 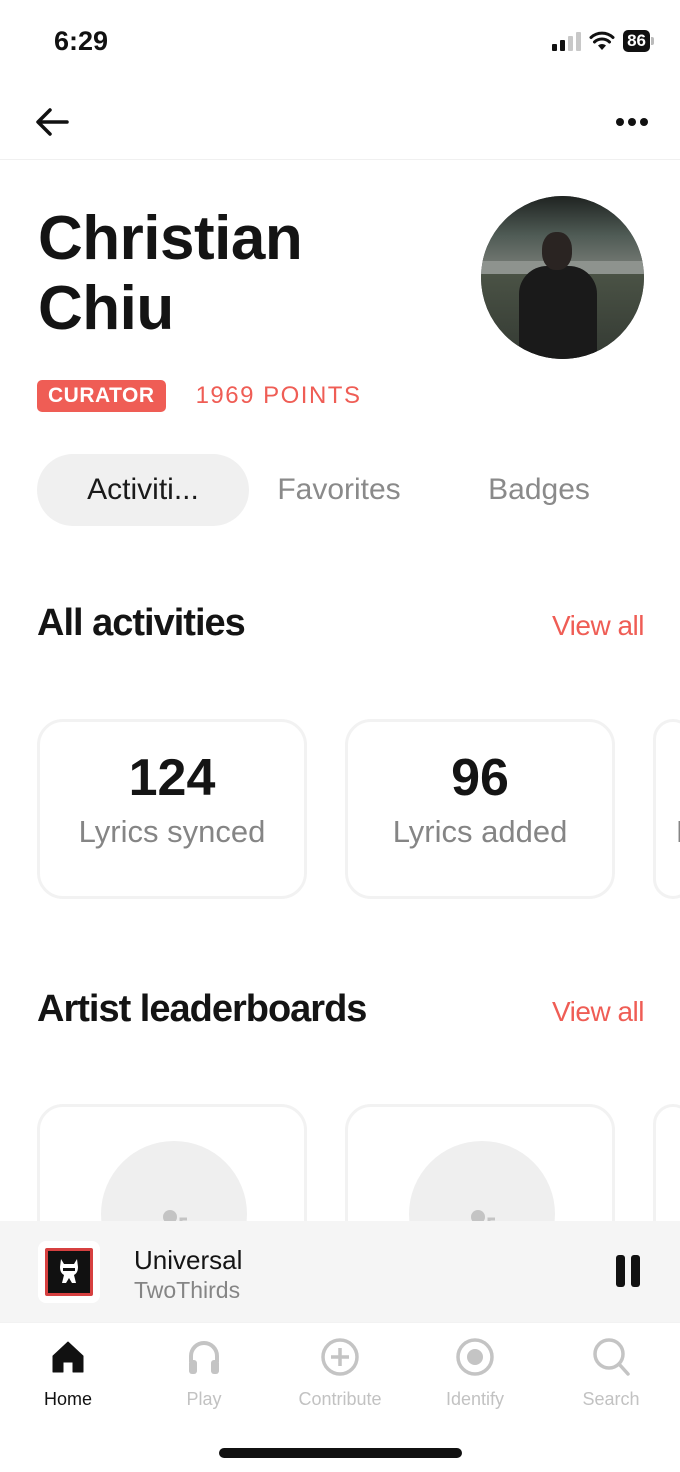 I want to click on profile-name: Christian Chiu, so click(x=170, y=273).